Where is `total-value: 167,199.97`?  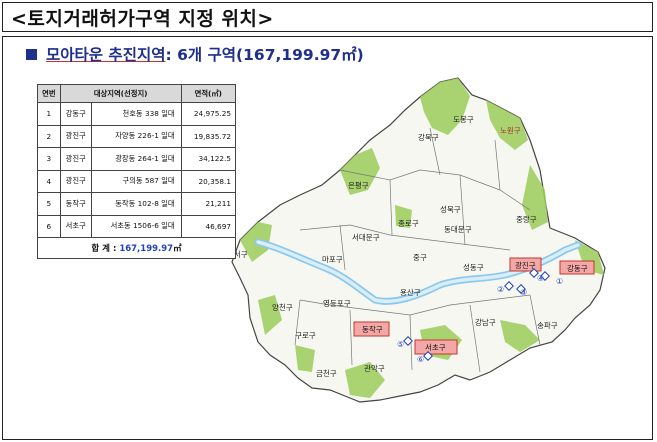
total-value: 167,199.97 is located at coordinates (146, 249).